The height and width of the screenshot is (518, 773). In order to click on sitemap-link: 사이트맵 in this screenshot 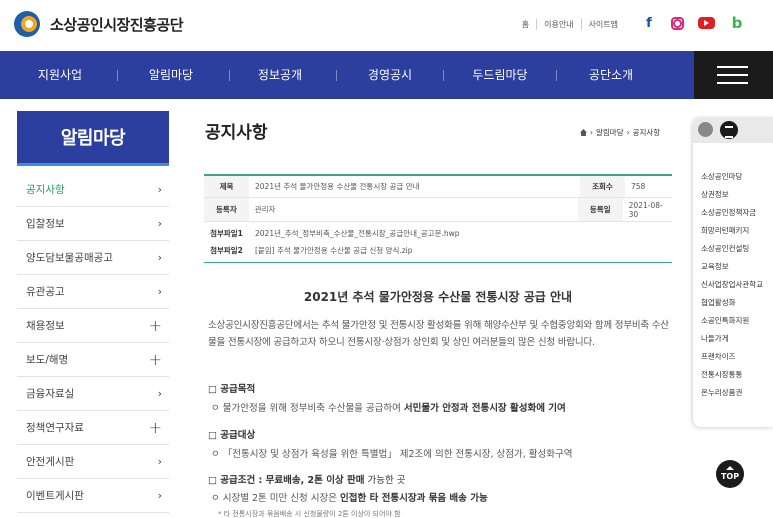, I will do `click(603, 24)`.